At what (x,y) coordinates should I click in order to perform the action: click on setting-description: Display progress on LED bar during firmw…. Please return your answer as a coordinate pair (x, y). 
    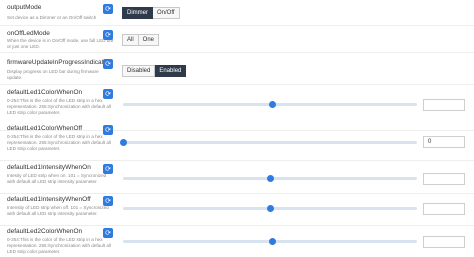
    Looking at the image, I should click on (53, 74).